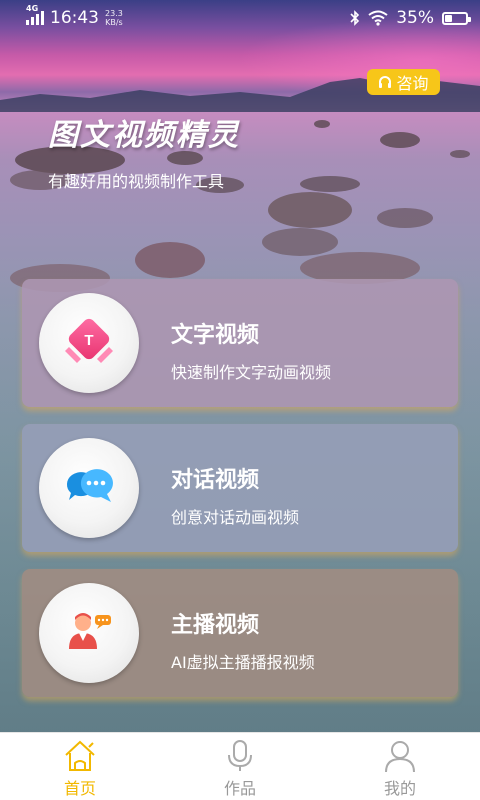  What do you see at coordinates (240, 18) in the screenshot?
I see `status-bar: 4G 16:43 23.3 KB/s 35%` at bounding box center [240, 18].